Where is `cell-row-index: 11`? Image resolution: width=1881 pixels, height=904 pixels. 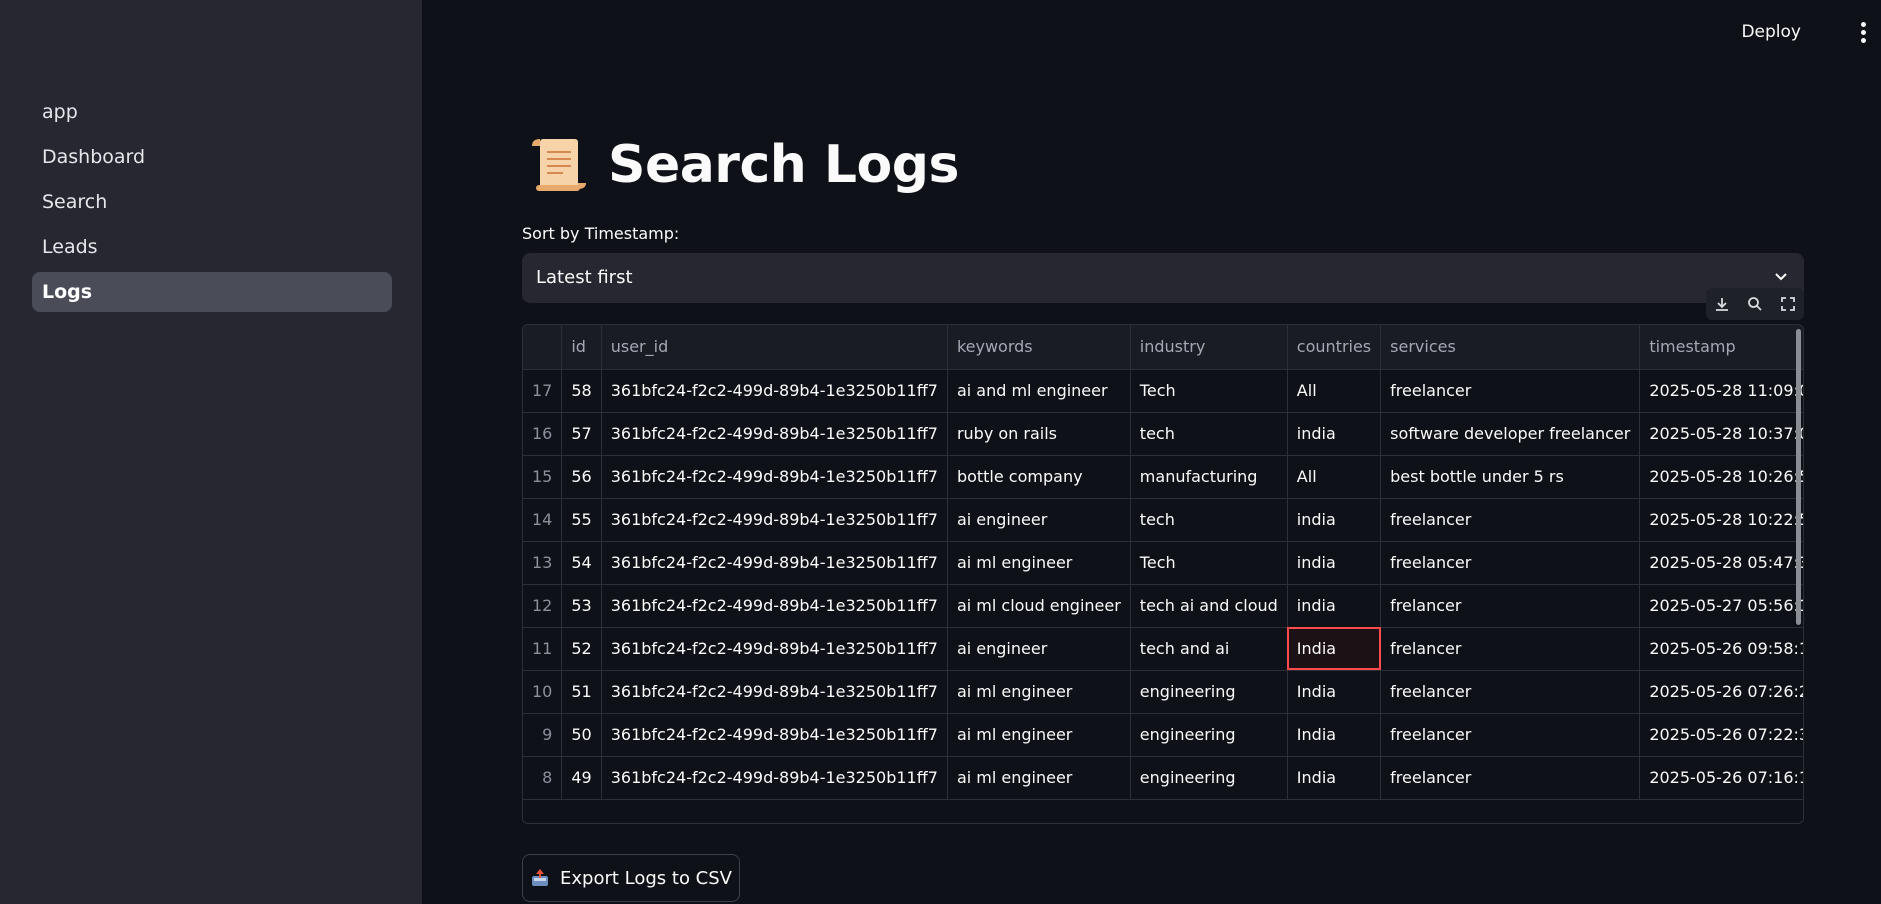 cell-row-index: 11 is located at coordinates (543, 649).